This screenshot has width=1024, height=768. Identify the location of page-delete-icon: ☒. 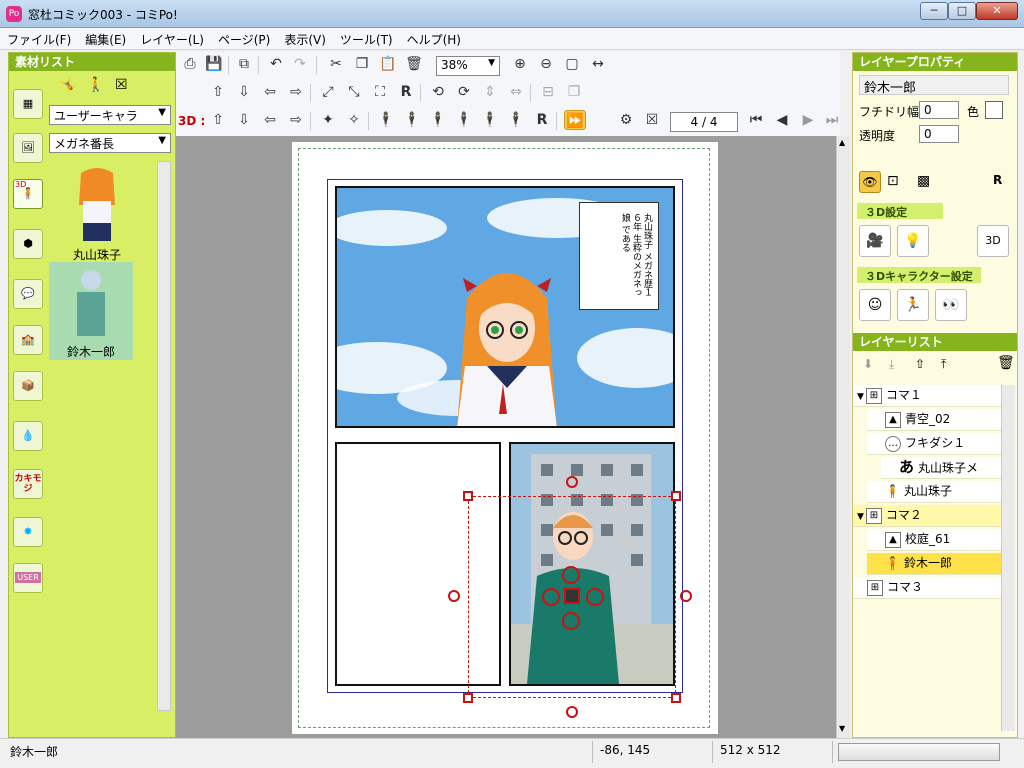
(652, 120).